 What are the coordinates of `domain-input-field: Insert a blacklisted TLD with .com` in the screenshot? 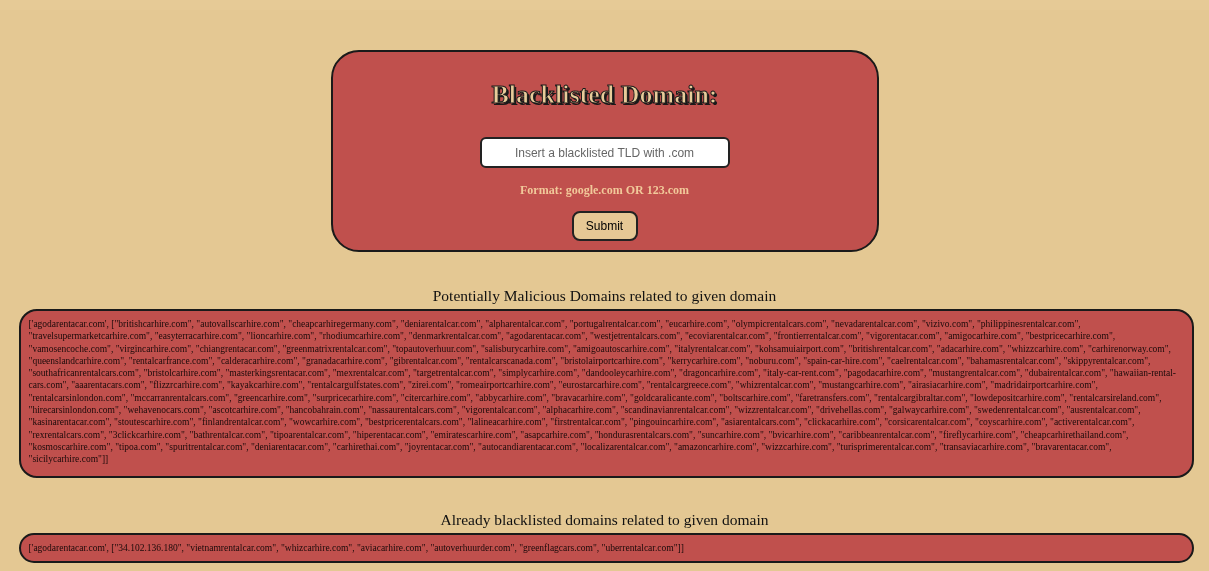 It's located at (604, 152).